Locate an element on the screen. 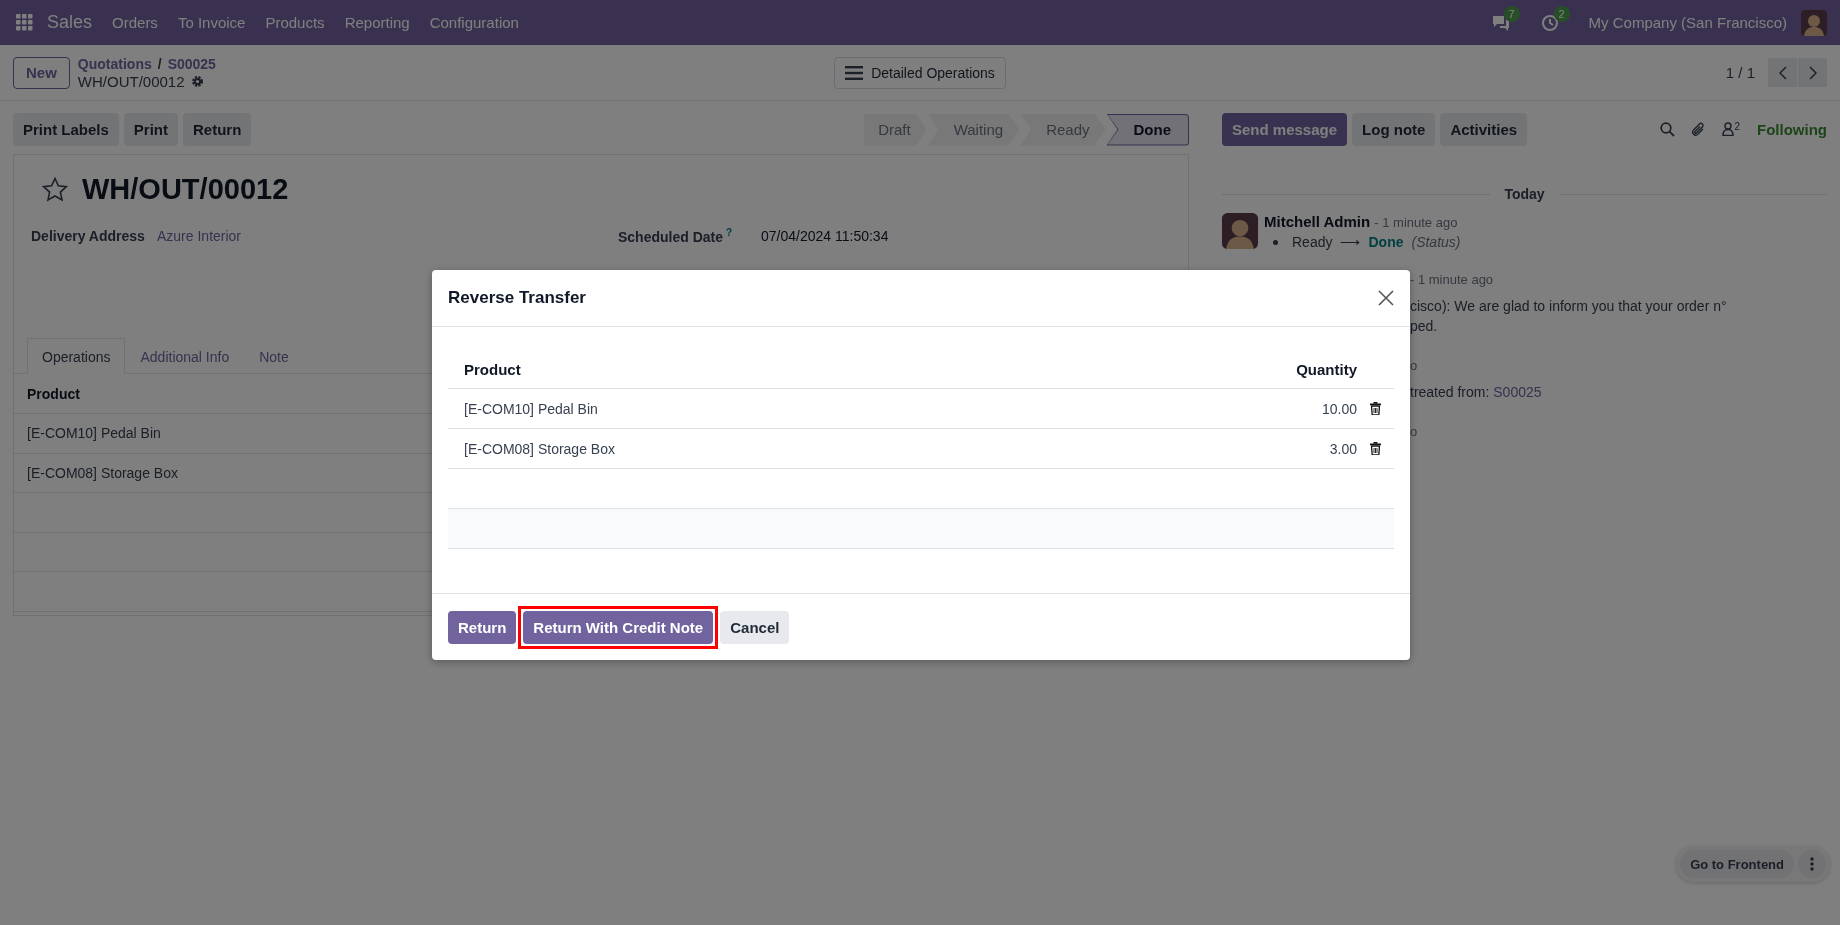 This screenshot has width=1840, height=925. company-name: My Company (San Francisco) is located at coordinates (1687, 22).